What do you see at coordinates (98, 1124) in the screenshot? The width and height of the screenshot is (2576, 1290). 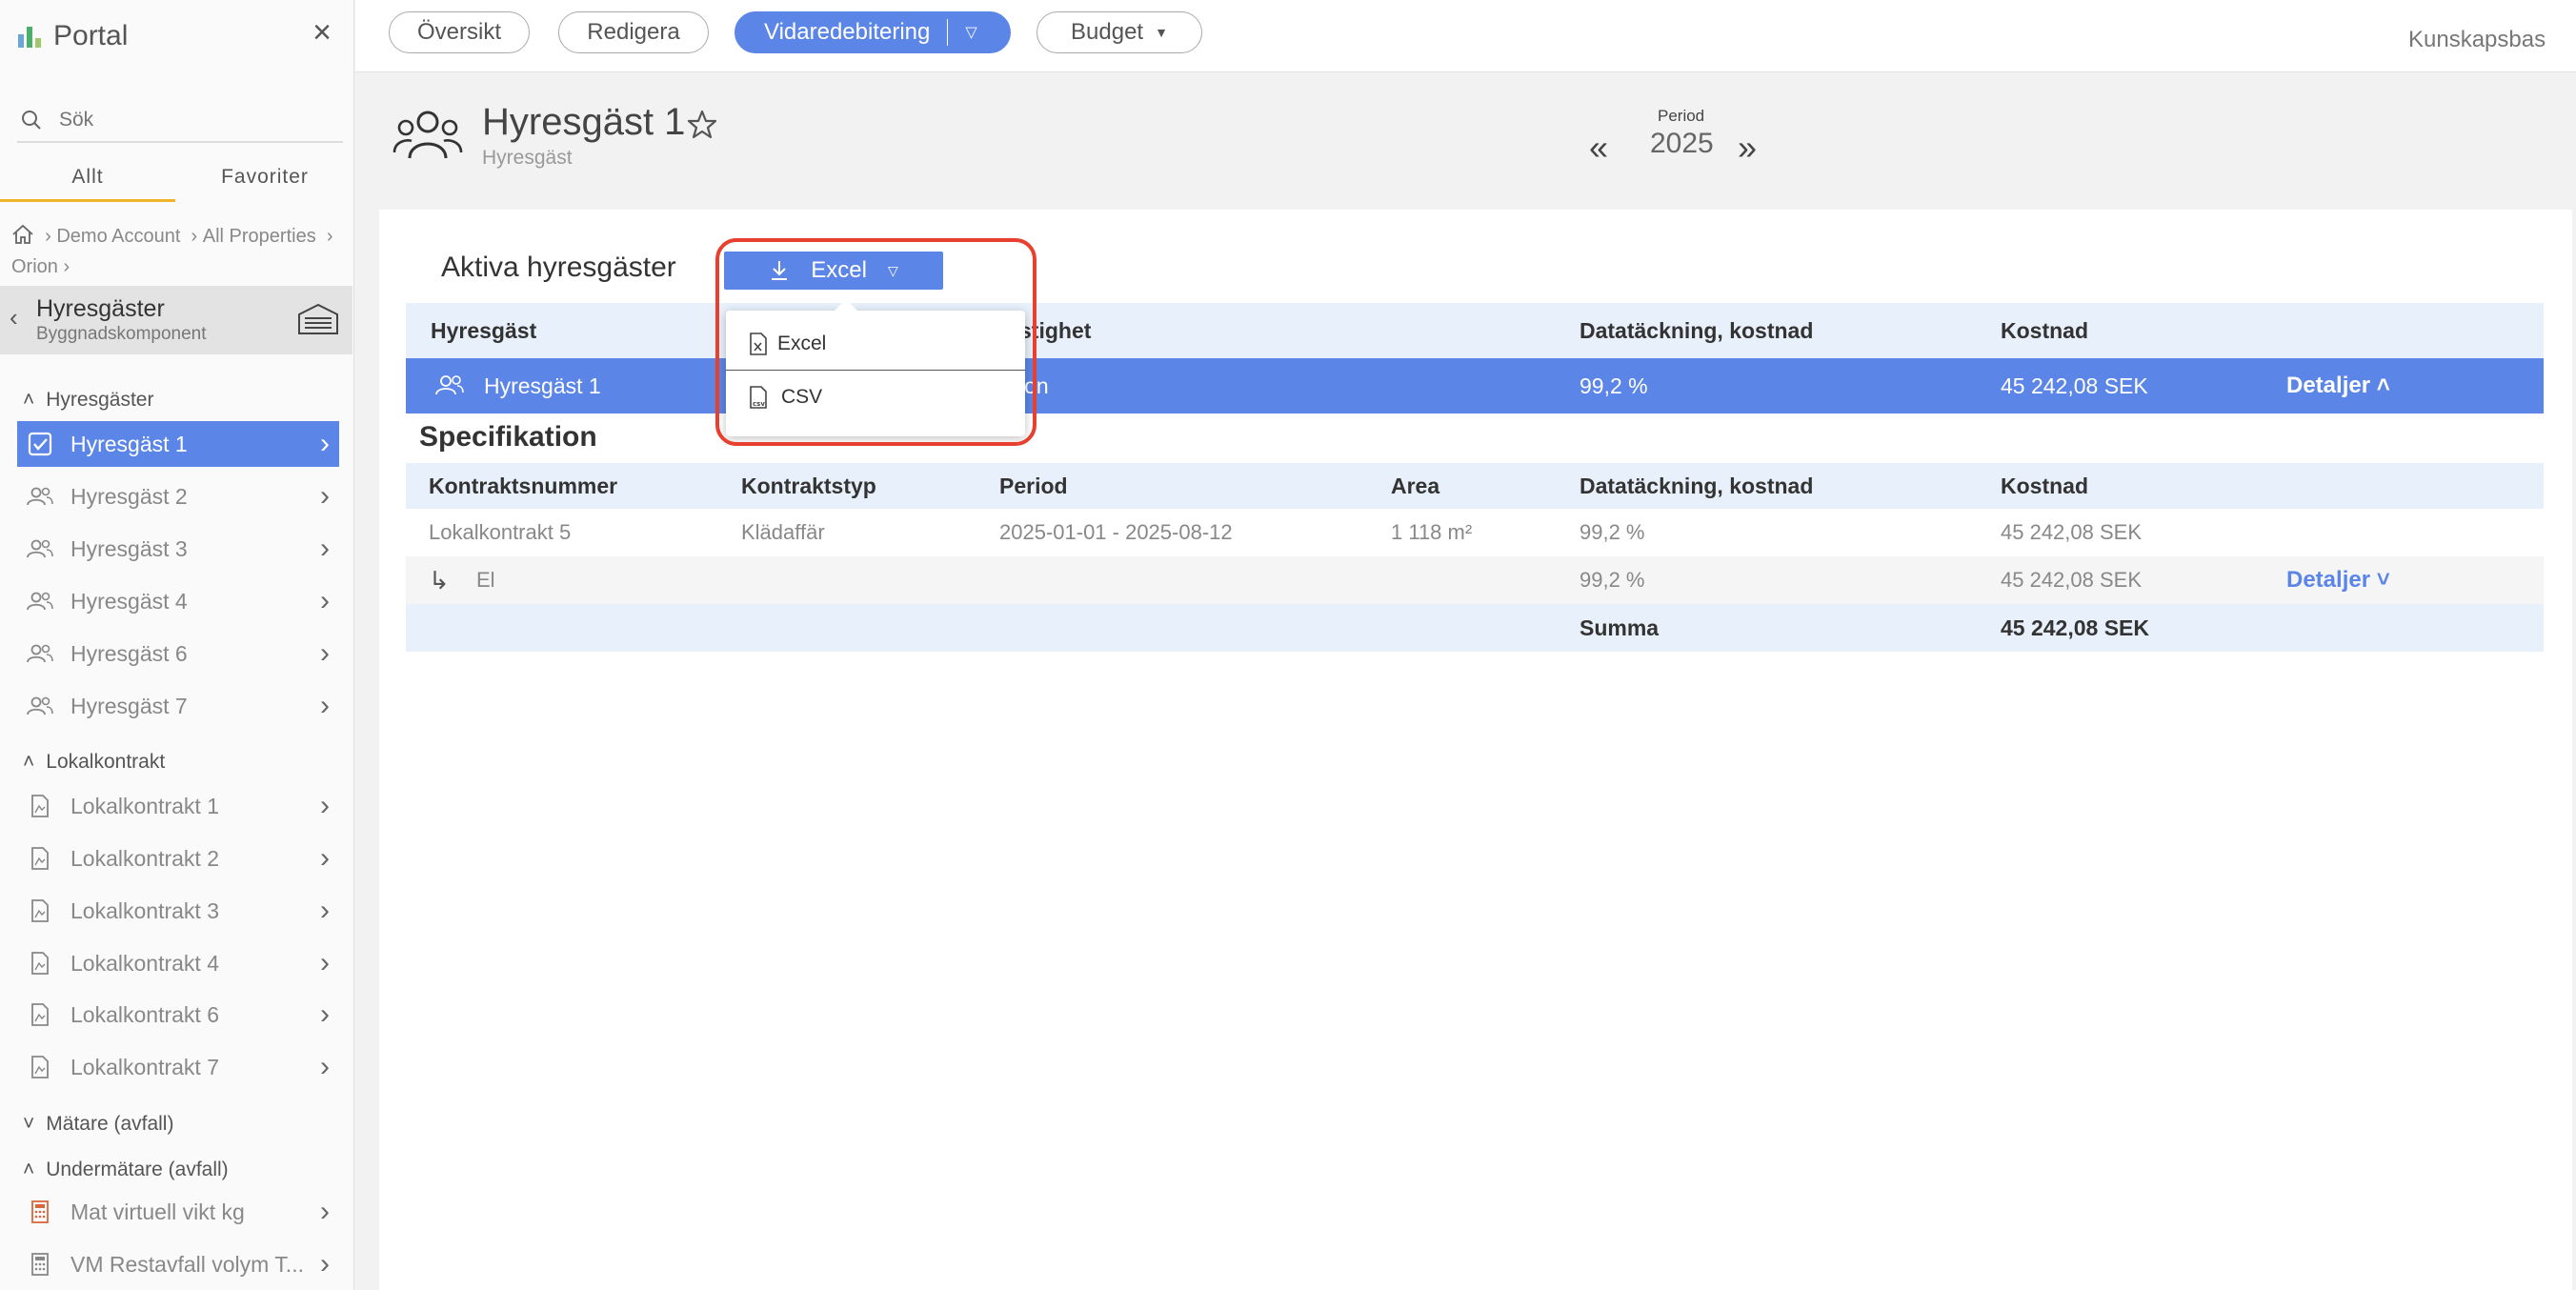 I see `group-meters: ˅ Mätare (avfall)` at bounding box center [98, 1124].